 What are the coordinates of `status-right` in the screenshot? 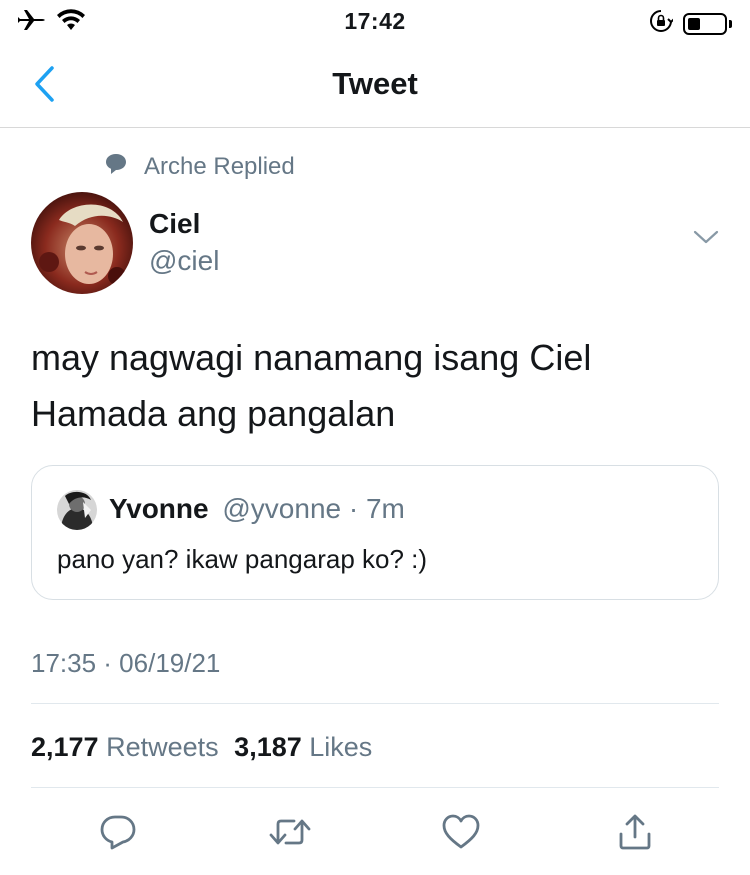 It's located at (690, 23).